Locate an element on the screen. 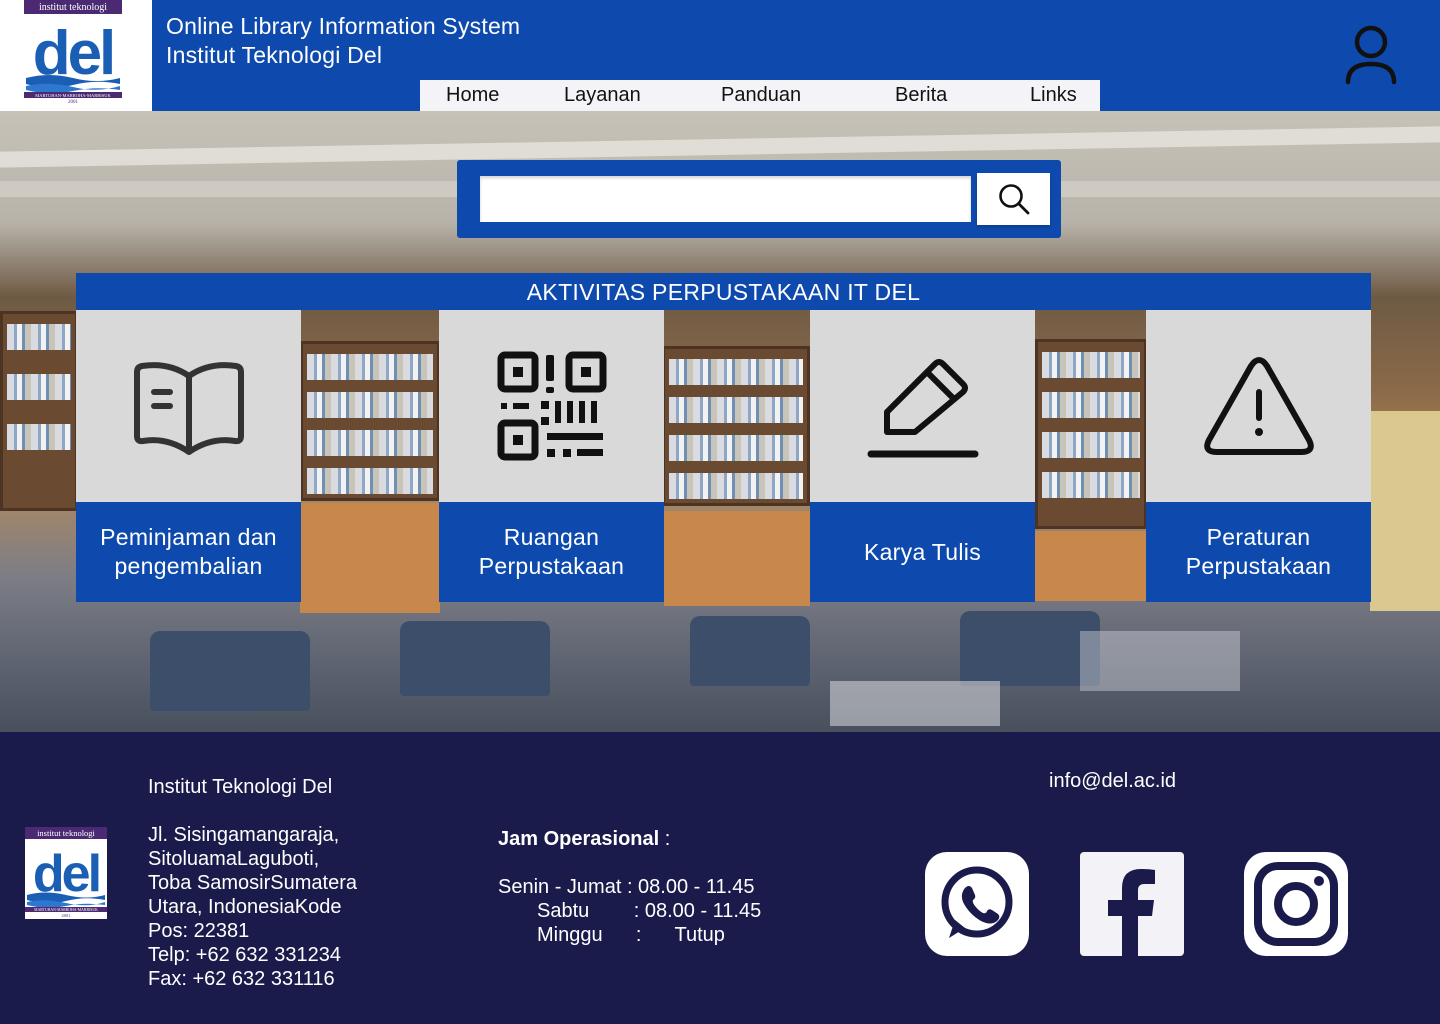 The width and height of the screenshot is (1440, 1024). section-title: AKTIVITAS PERPUSTAKAAN IT DEL is located at coordinates (723, 291).